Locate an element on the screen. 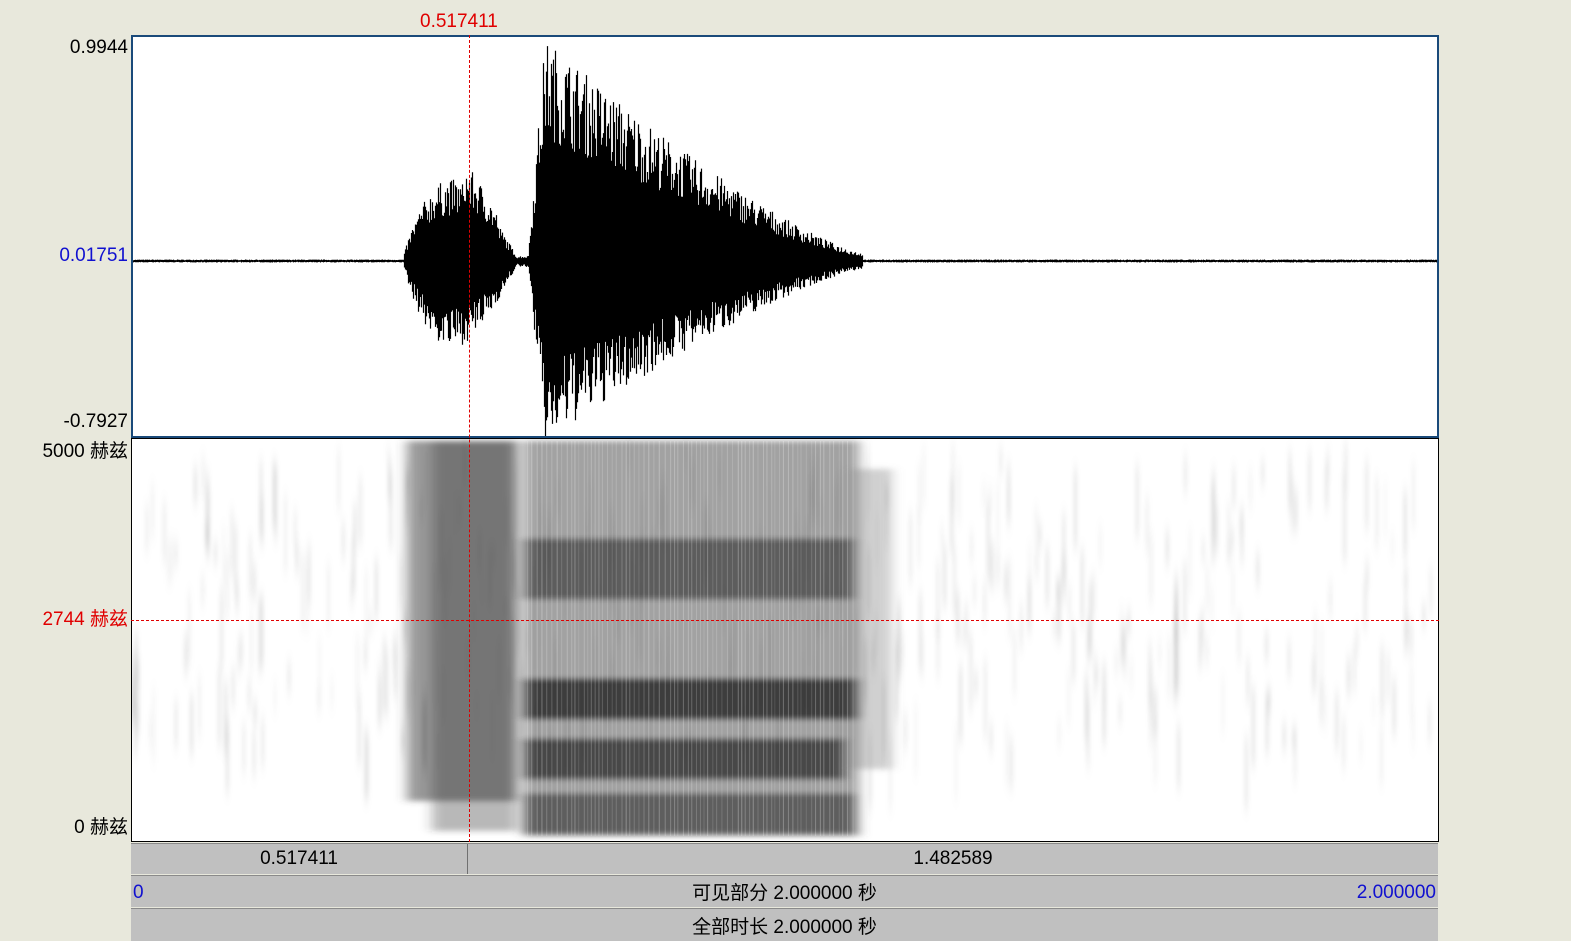  selection-right-value: 1.482589 is located at coordinates (953, 858).